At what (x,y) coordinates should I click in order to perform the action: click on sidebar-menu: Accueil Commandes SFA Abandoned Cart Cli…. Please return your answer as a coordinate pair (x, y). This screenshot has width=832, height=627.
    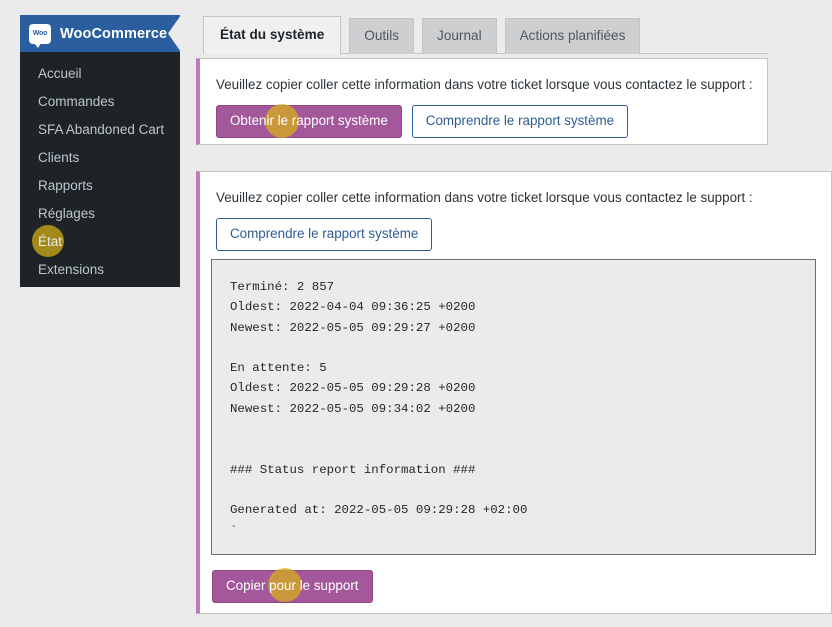
    Looking at the image, I should click on (100, 173).